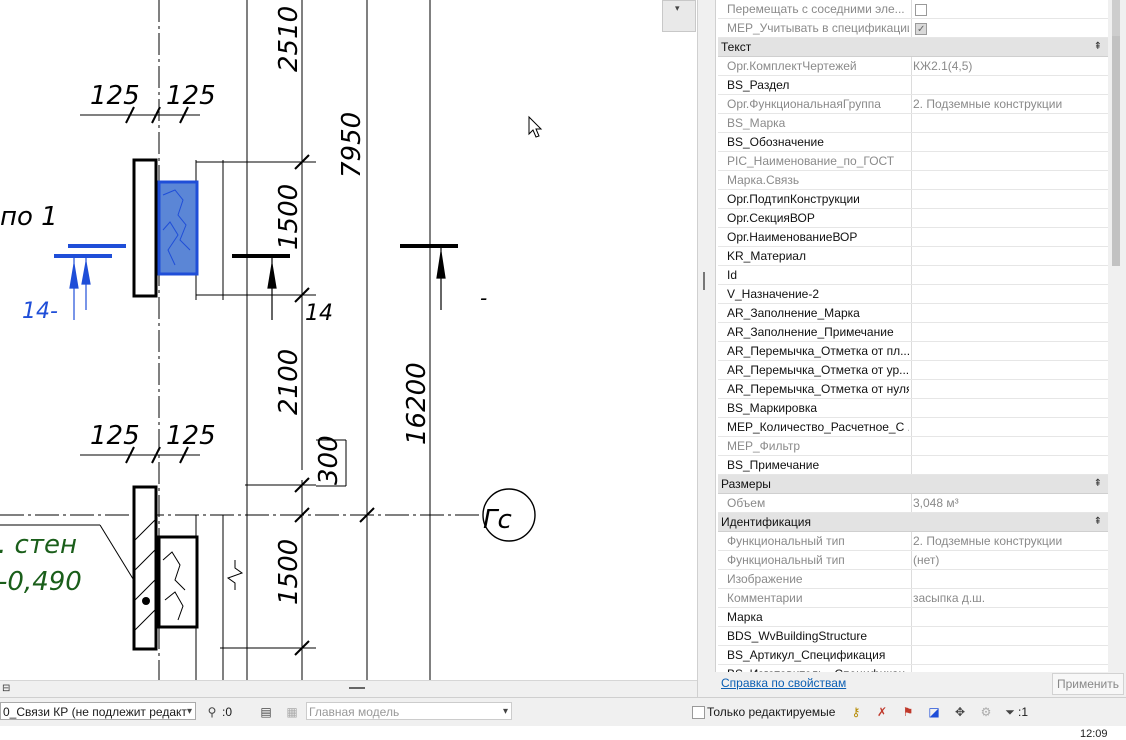 The width and height of the screenshot is (1126, 740). I want to click on pinned-select-icon: ⚑, so click(908, 712).